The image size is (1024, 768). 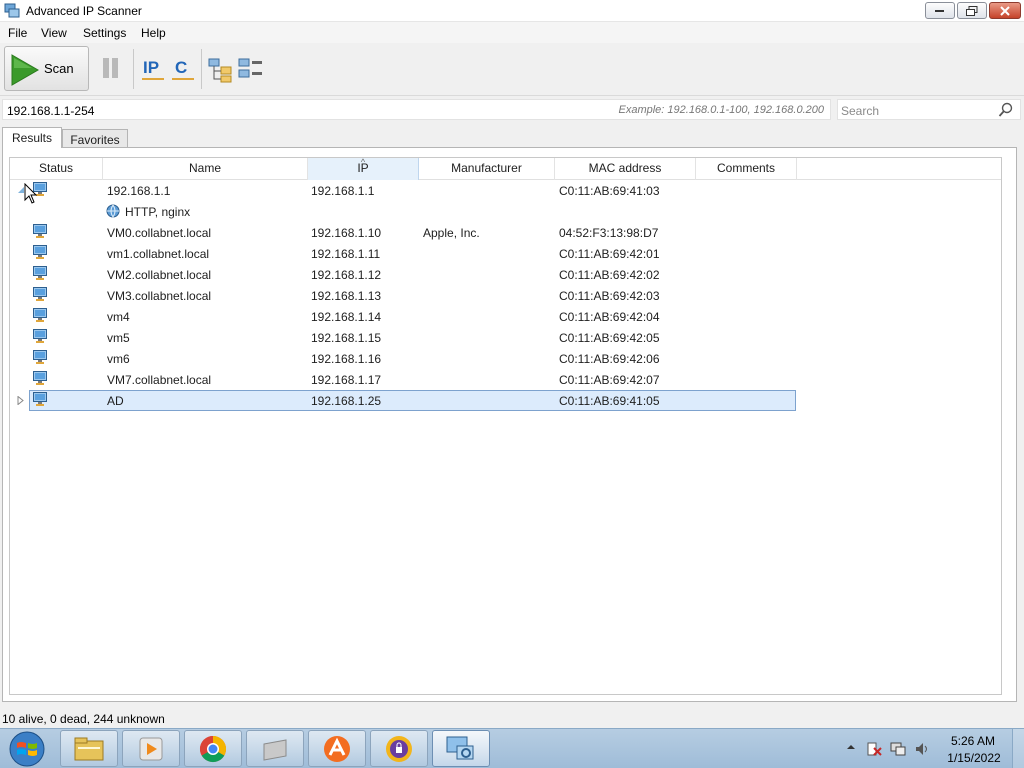 I want to click on pause-icon, so click(x=110, y=68).